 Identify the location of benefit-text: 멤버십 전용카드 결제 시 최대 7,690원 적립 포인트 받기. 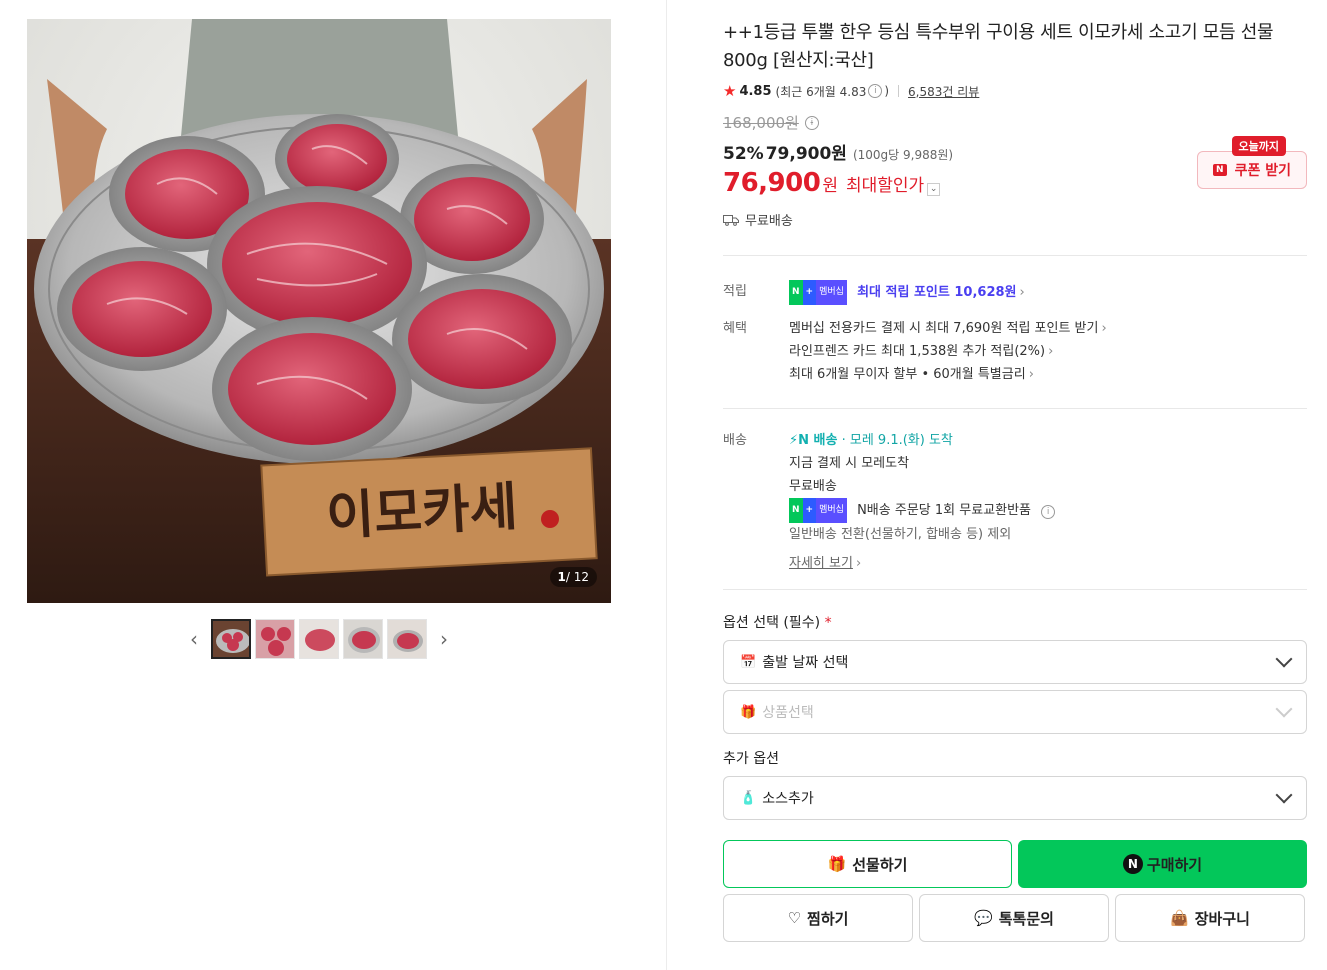
(944, 328).